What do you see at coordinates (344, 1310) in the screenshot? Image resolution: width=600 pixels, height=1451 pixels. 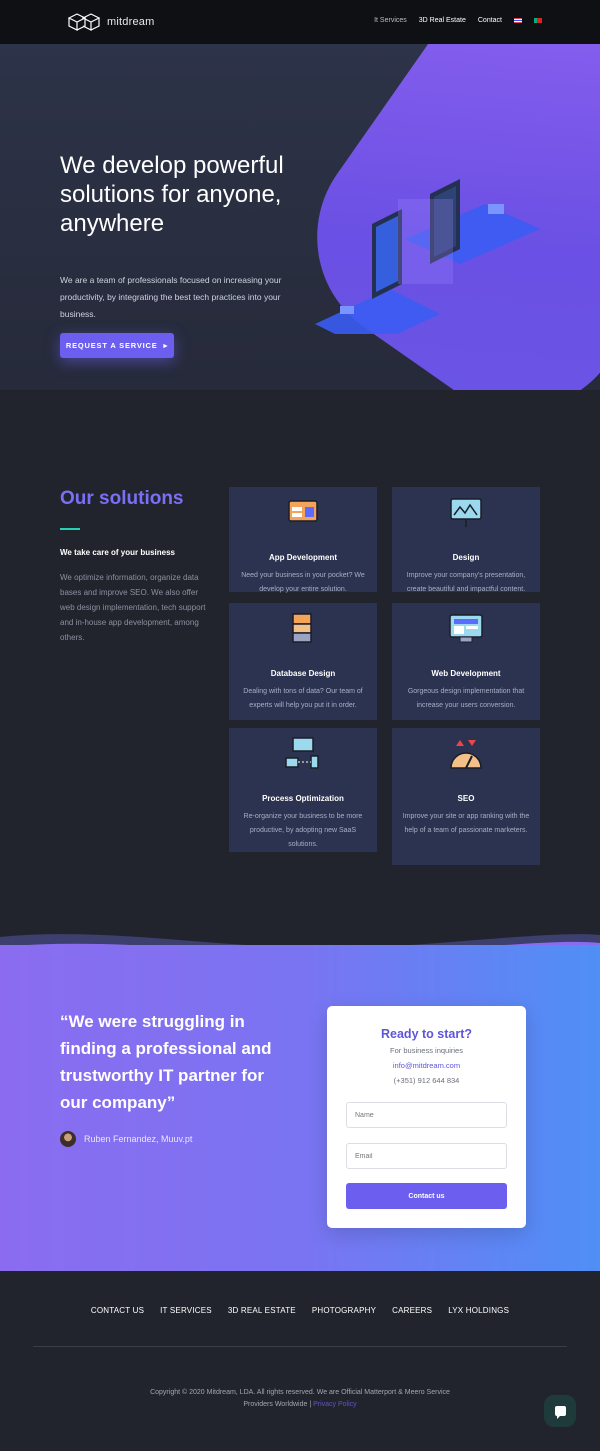 I see `footer-link-photography: PHOTOGRAPHY` at bounding box center [344, 1310].